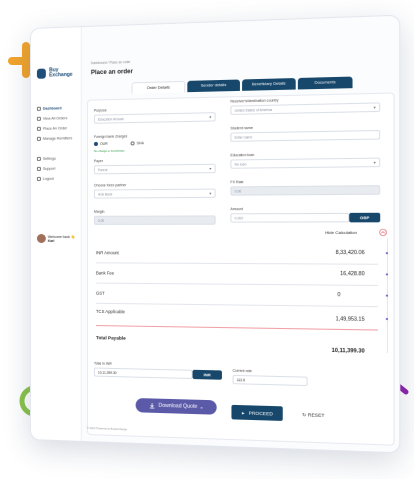  I want to click on sidebar-item-place-order: Place An Order, so click(56, 128).